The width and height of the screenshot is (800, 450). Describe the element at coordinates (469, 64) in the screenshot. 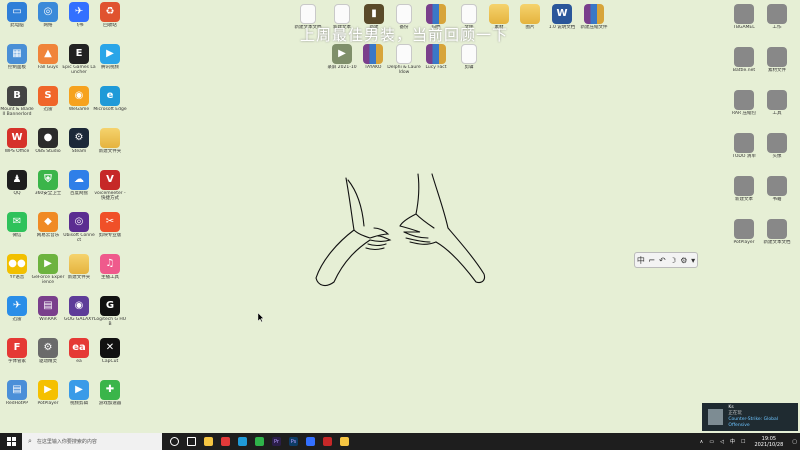

I see `desktop-icon-t15: 剪辑` at that location.